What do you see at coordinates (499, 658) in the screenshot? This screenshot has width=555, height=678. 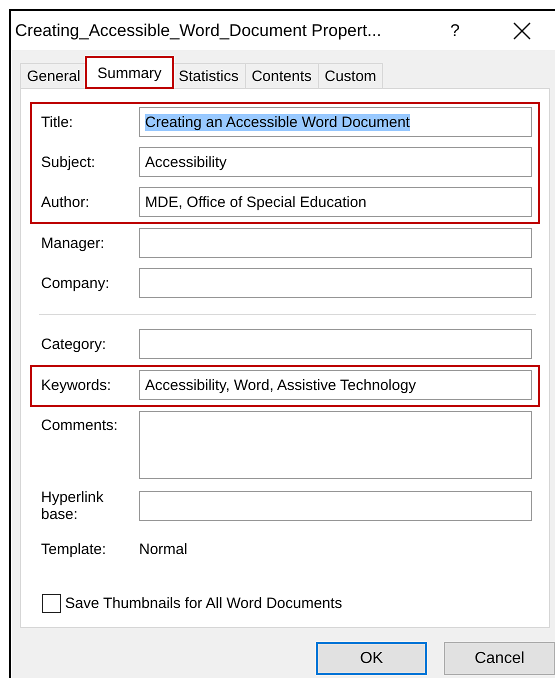 I see `dialog-button: Cancel` at bounding box center [499, 658].